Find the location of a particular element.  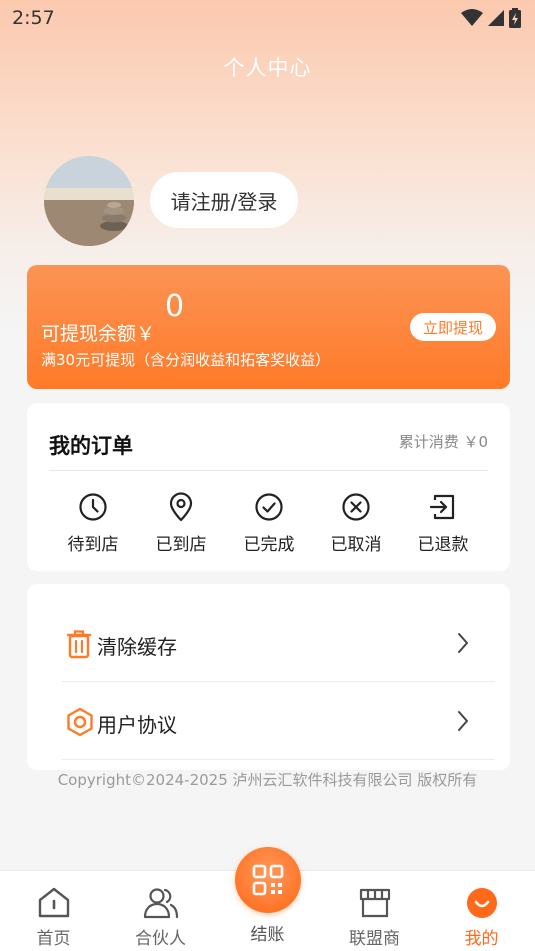

order-status-cancelled: 已取消 is located at coordinates (356, 523).